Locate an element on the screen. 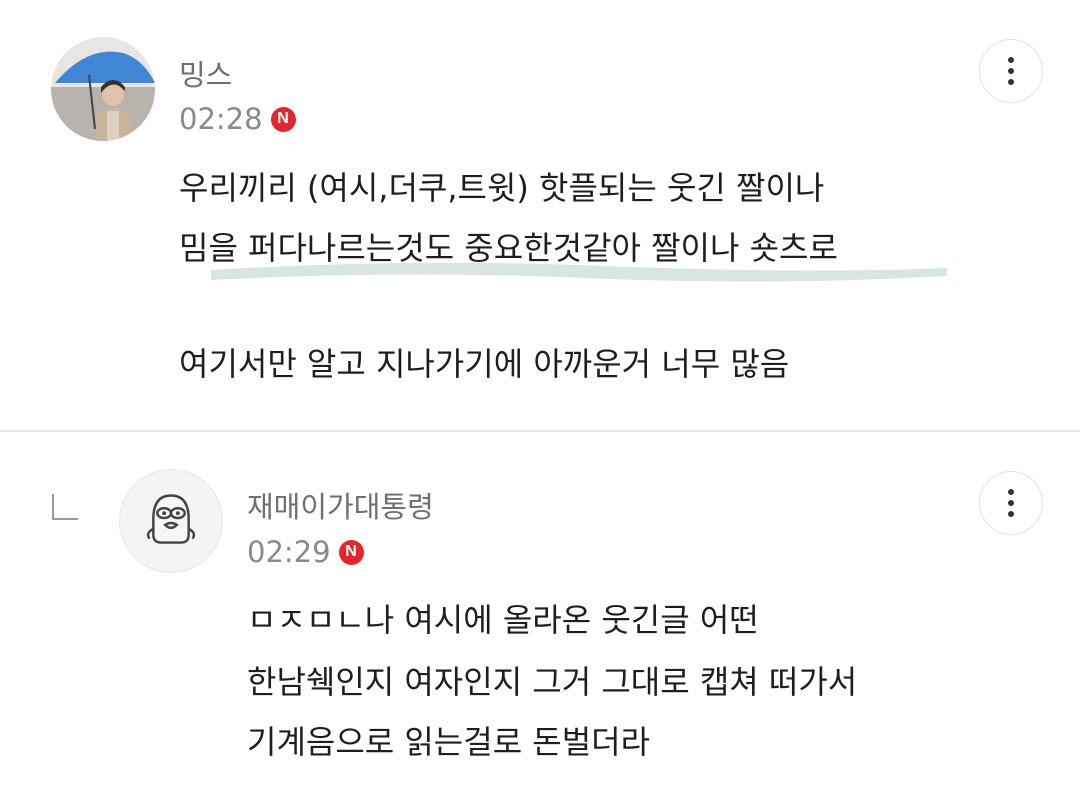 The width and height of the screenshot is (1080, 788). avatar-character is located at coordinates (171, 521).